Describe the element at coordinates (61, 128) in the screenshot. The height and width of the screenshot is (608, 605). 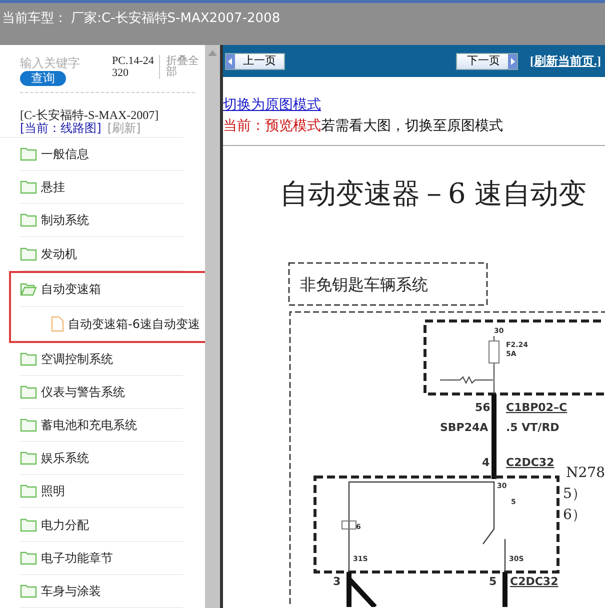
I see `current-view-label: [当前：线路图]` at that location.